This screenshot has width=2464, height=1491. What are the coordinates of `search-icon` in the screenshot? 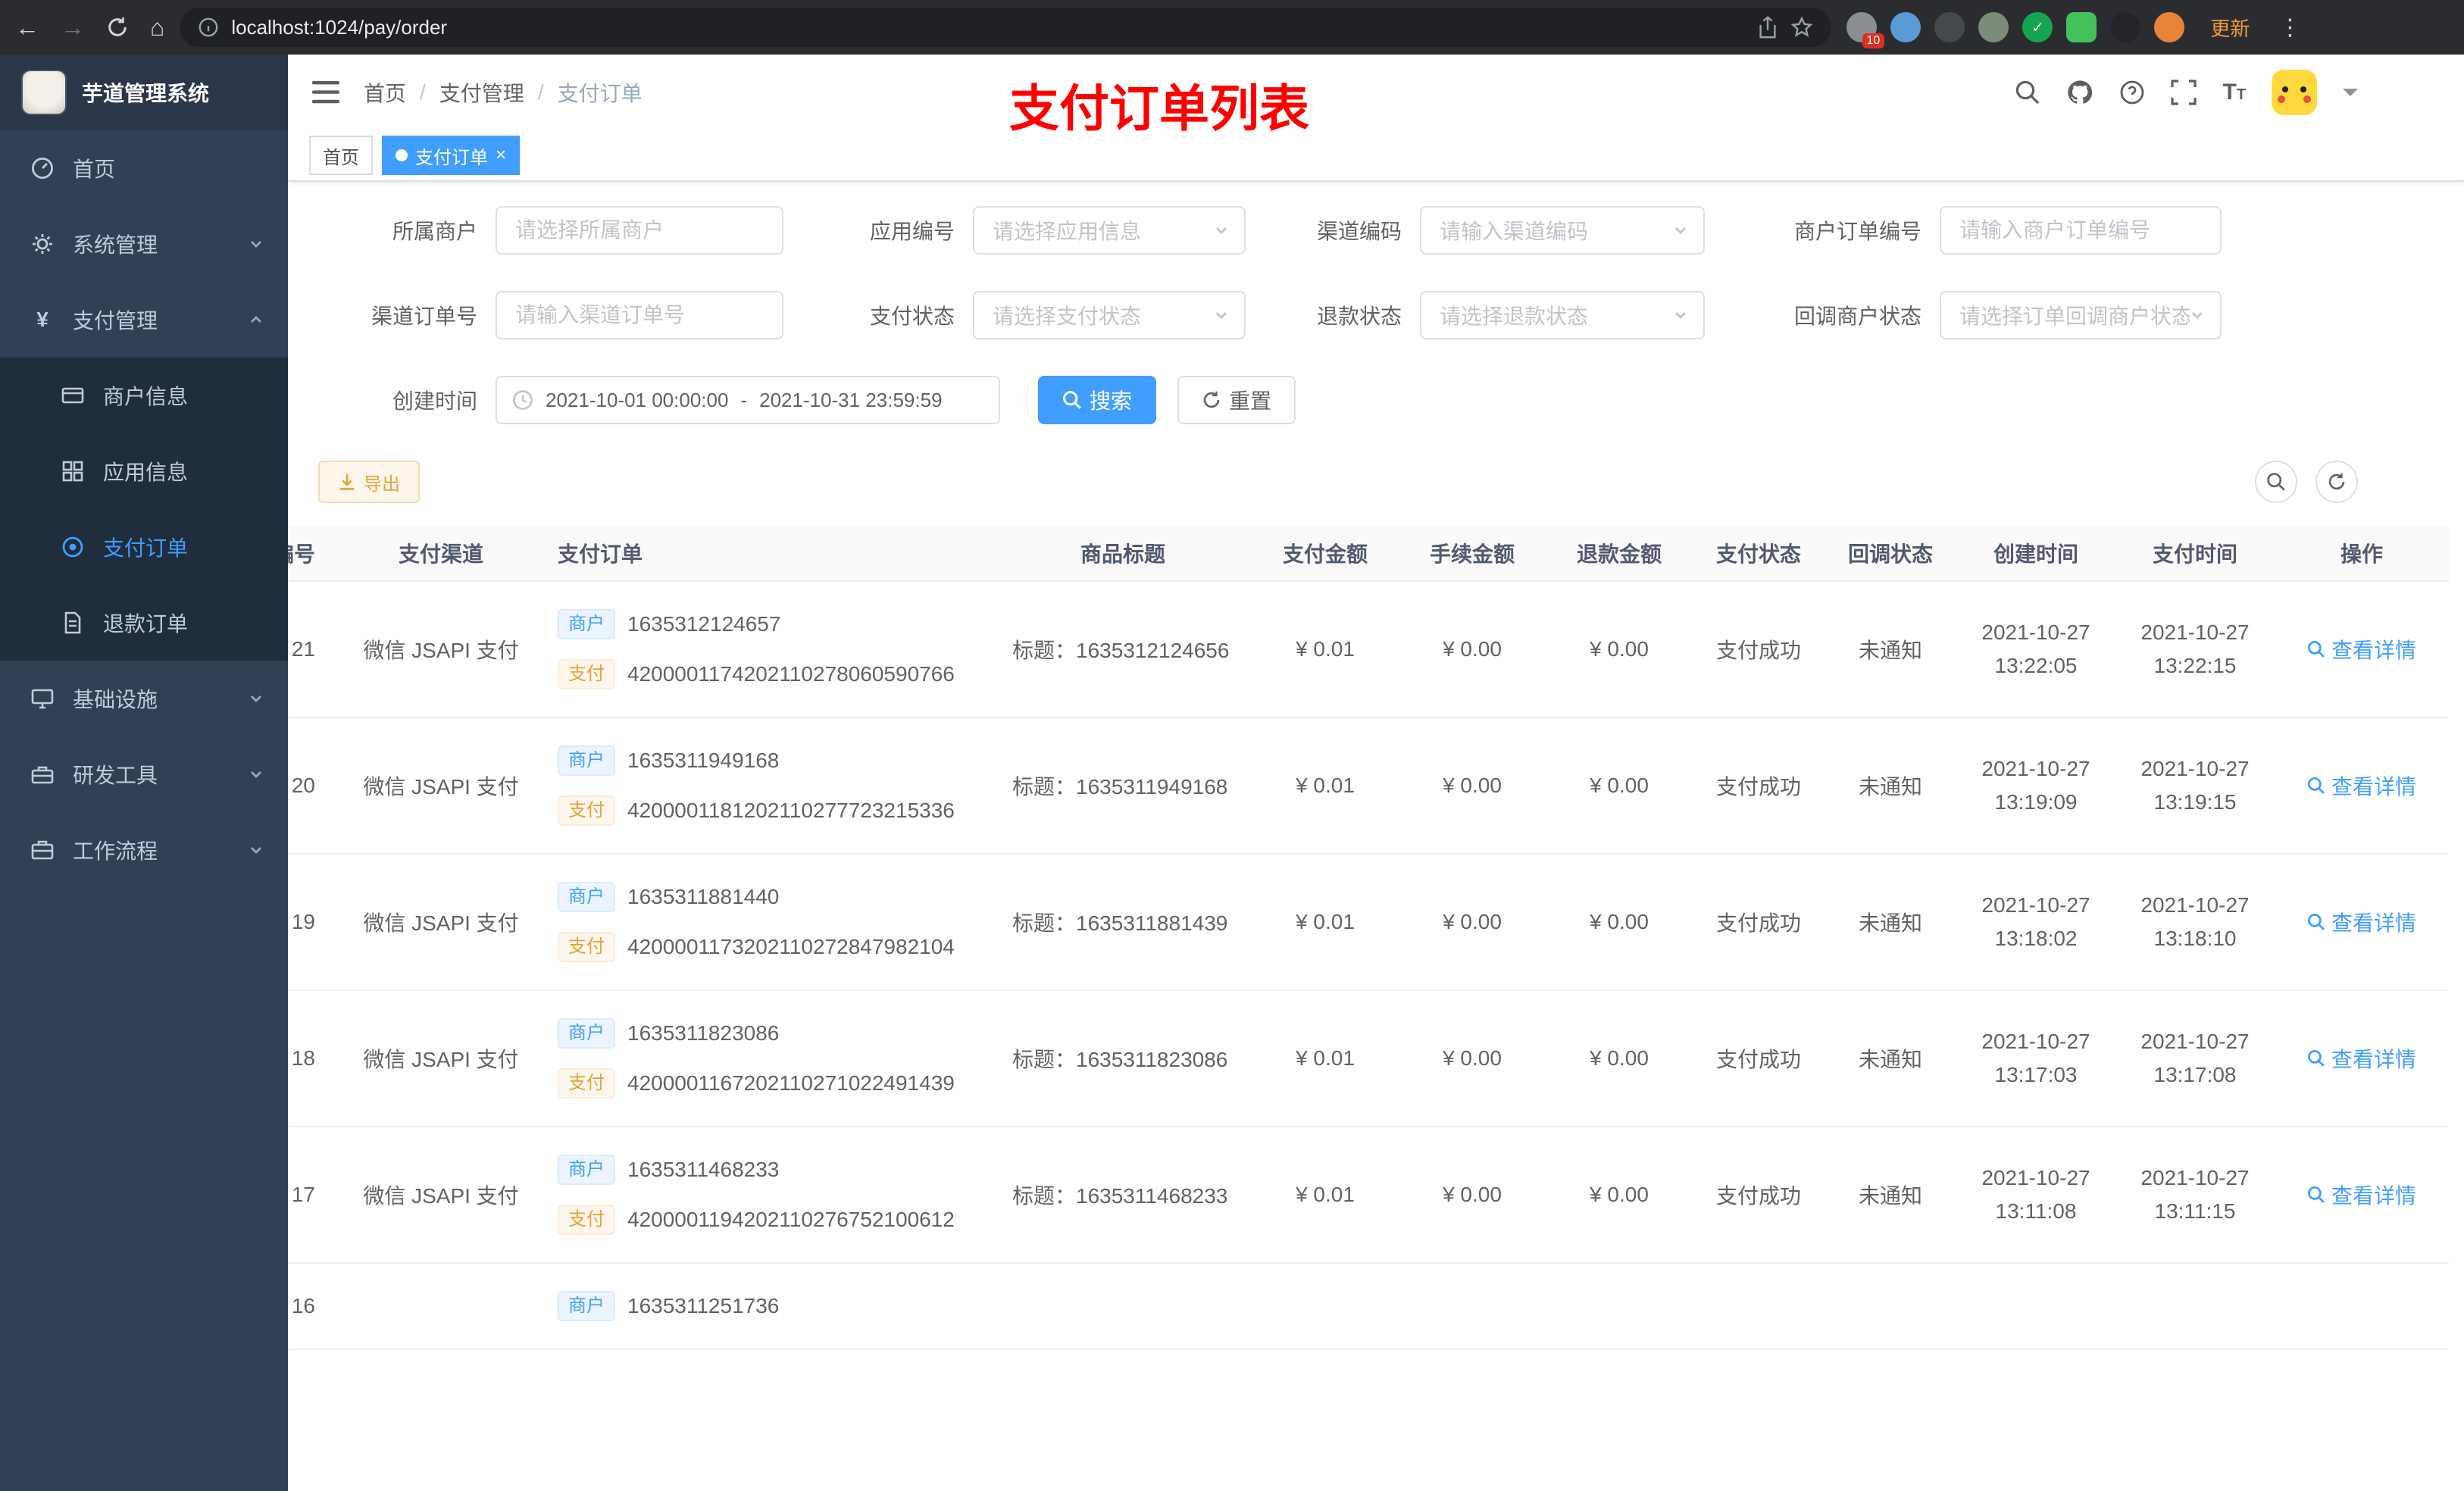 It's located at (2027, 92).